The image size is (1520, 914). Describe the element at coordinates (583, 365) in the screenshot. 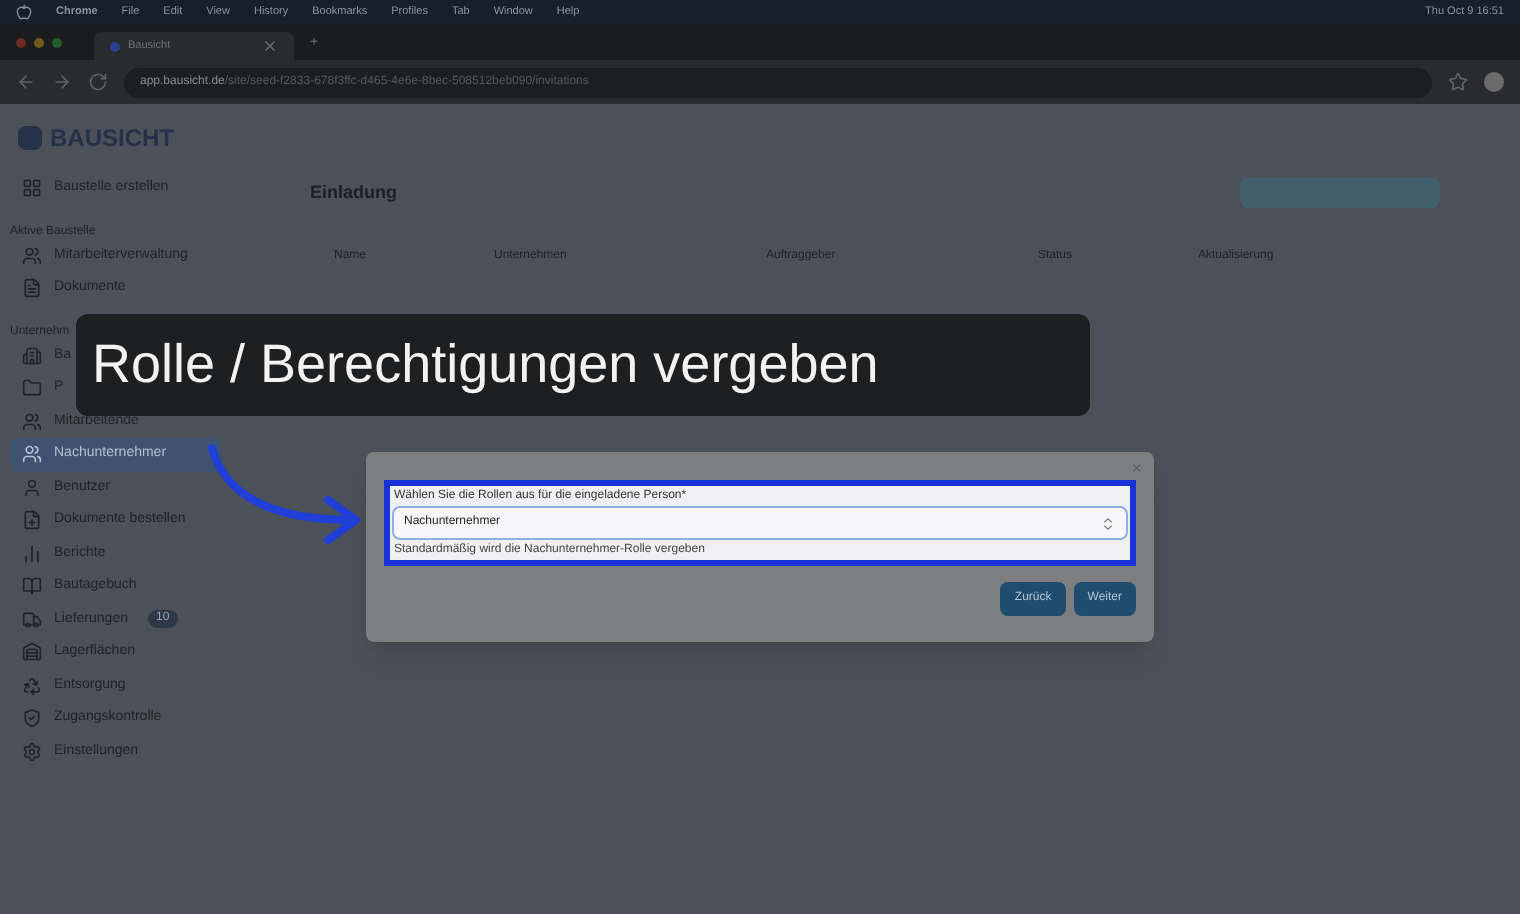

I see `callout-box: Rolle / Berechtigungen vergeben` at that location.